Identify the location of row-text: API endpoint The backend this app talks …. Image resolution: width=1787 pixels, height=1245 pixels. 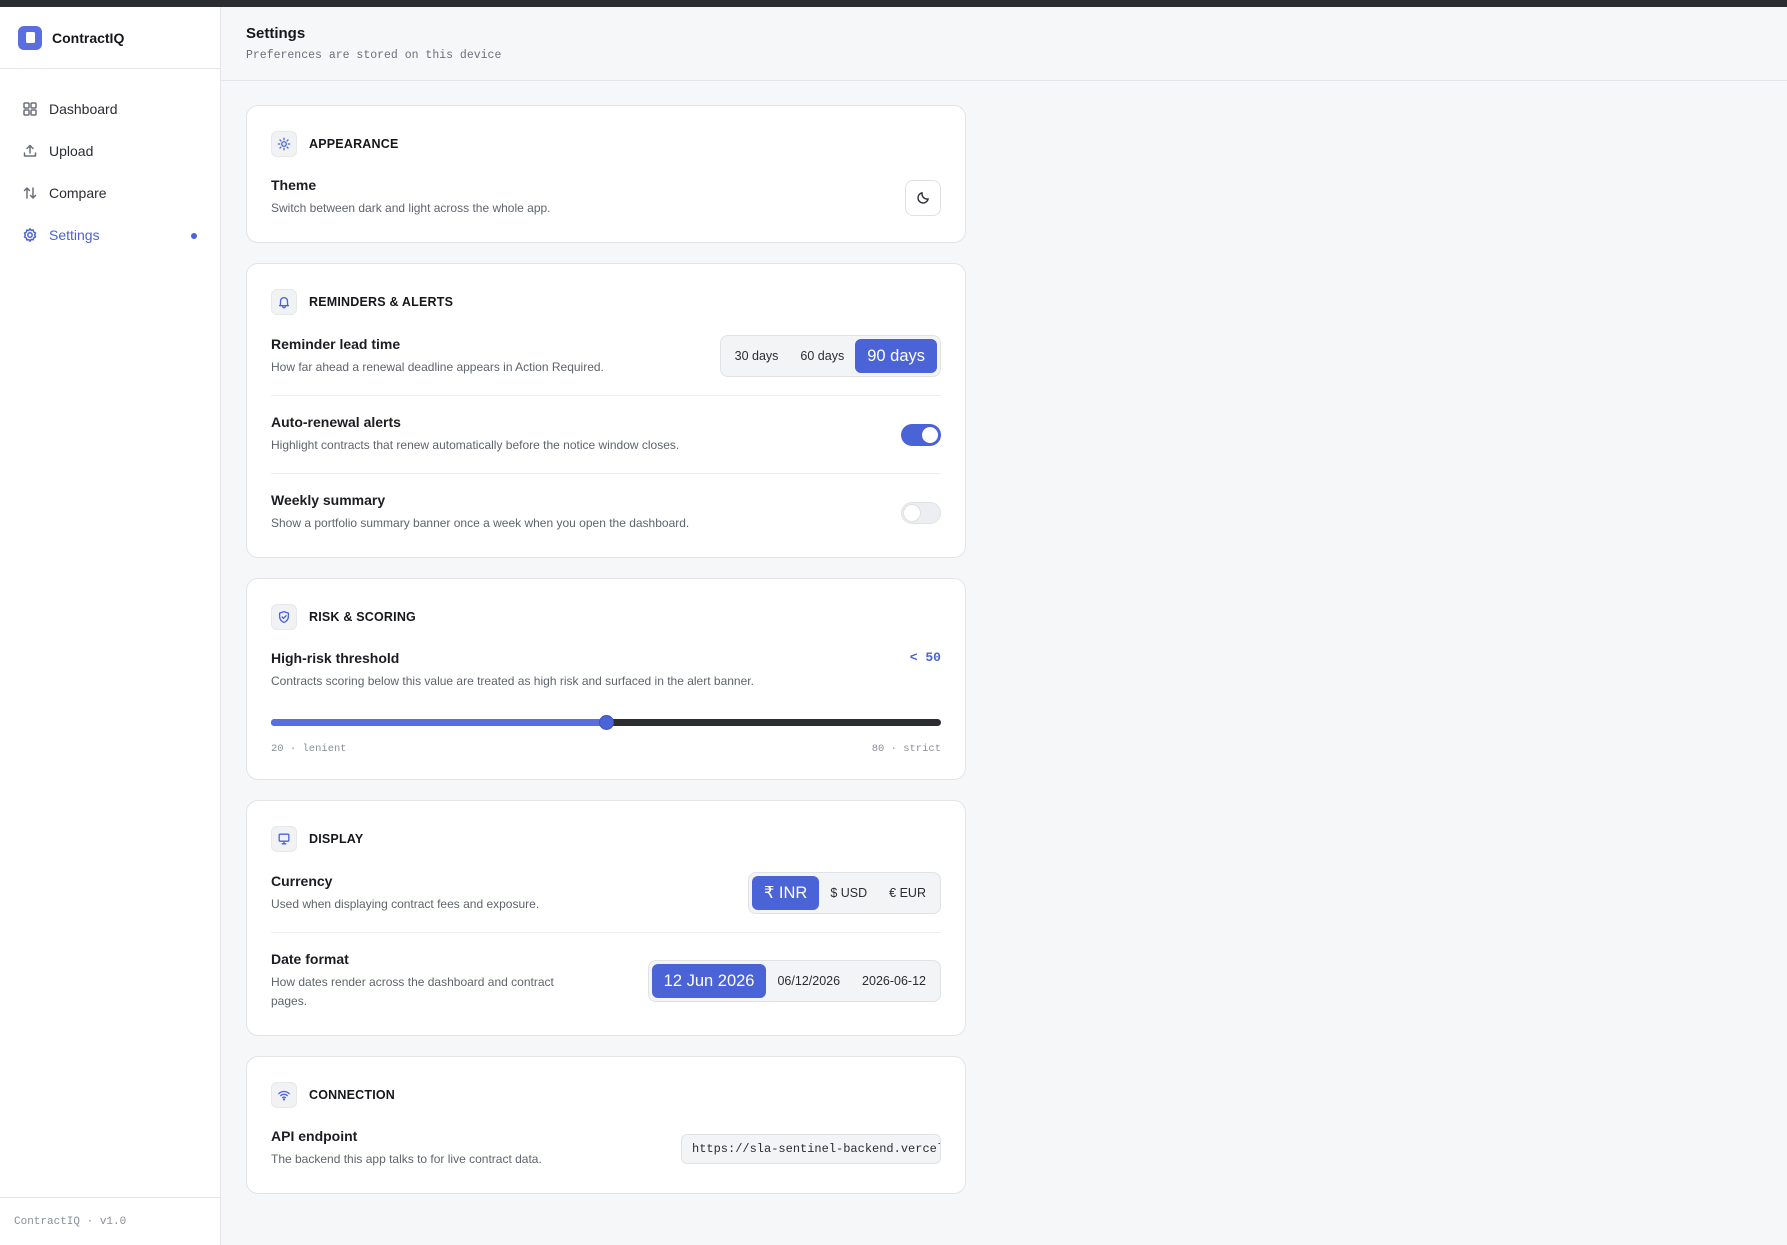
(406, 1148).